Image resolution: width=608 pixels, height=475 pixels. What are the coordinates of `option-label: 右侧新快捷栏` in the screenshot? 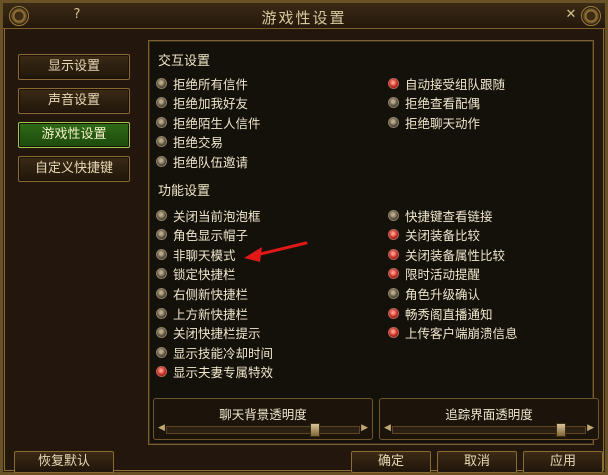 It's located at (211, 294).